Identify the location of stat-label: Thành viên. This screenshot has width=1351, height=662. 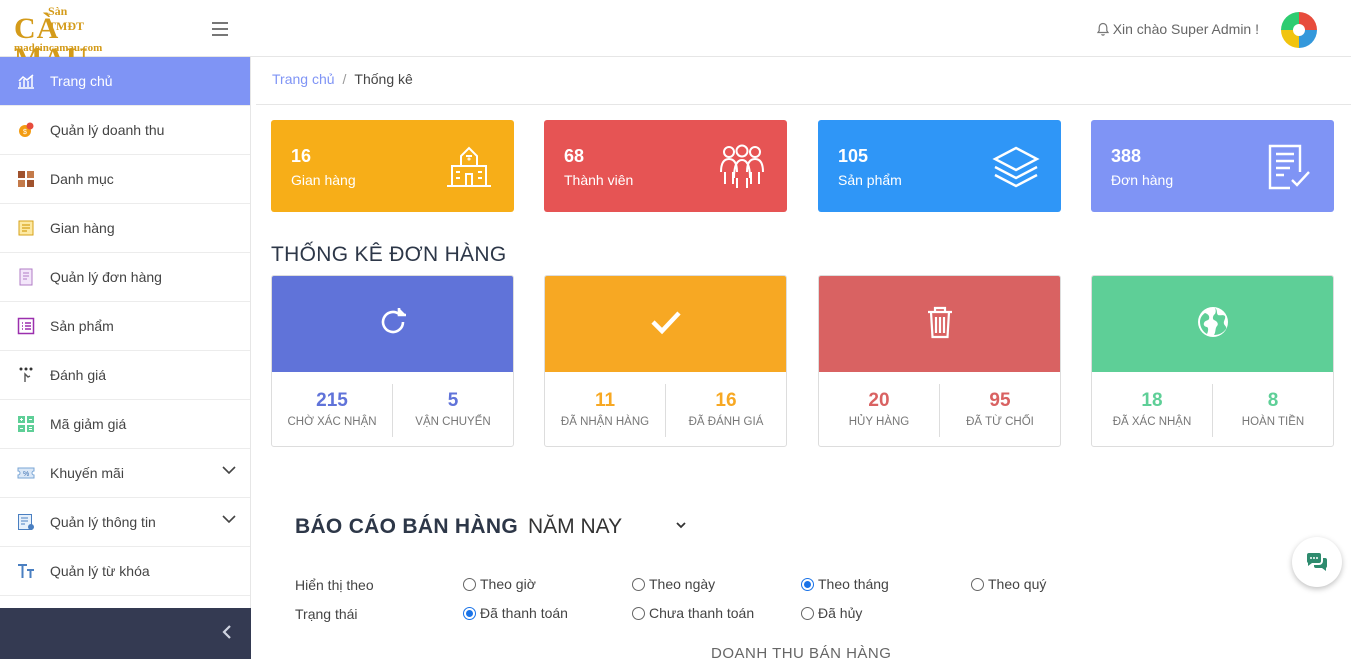
(599, 180).